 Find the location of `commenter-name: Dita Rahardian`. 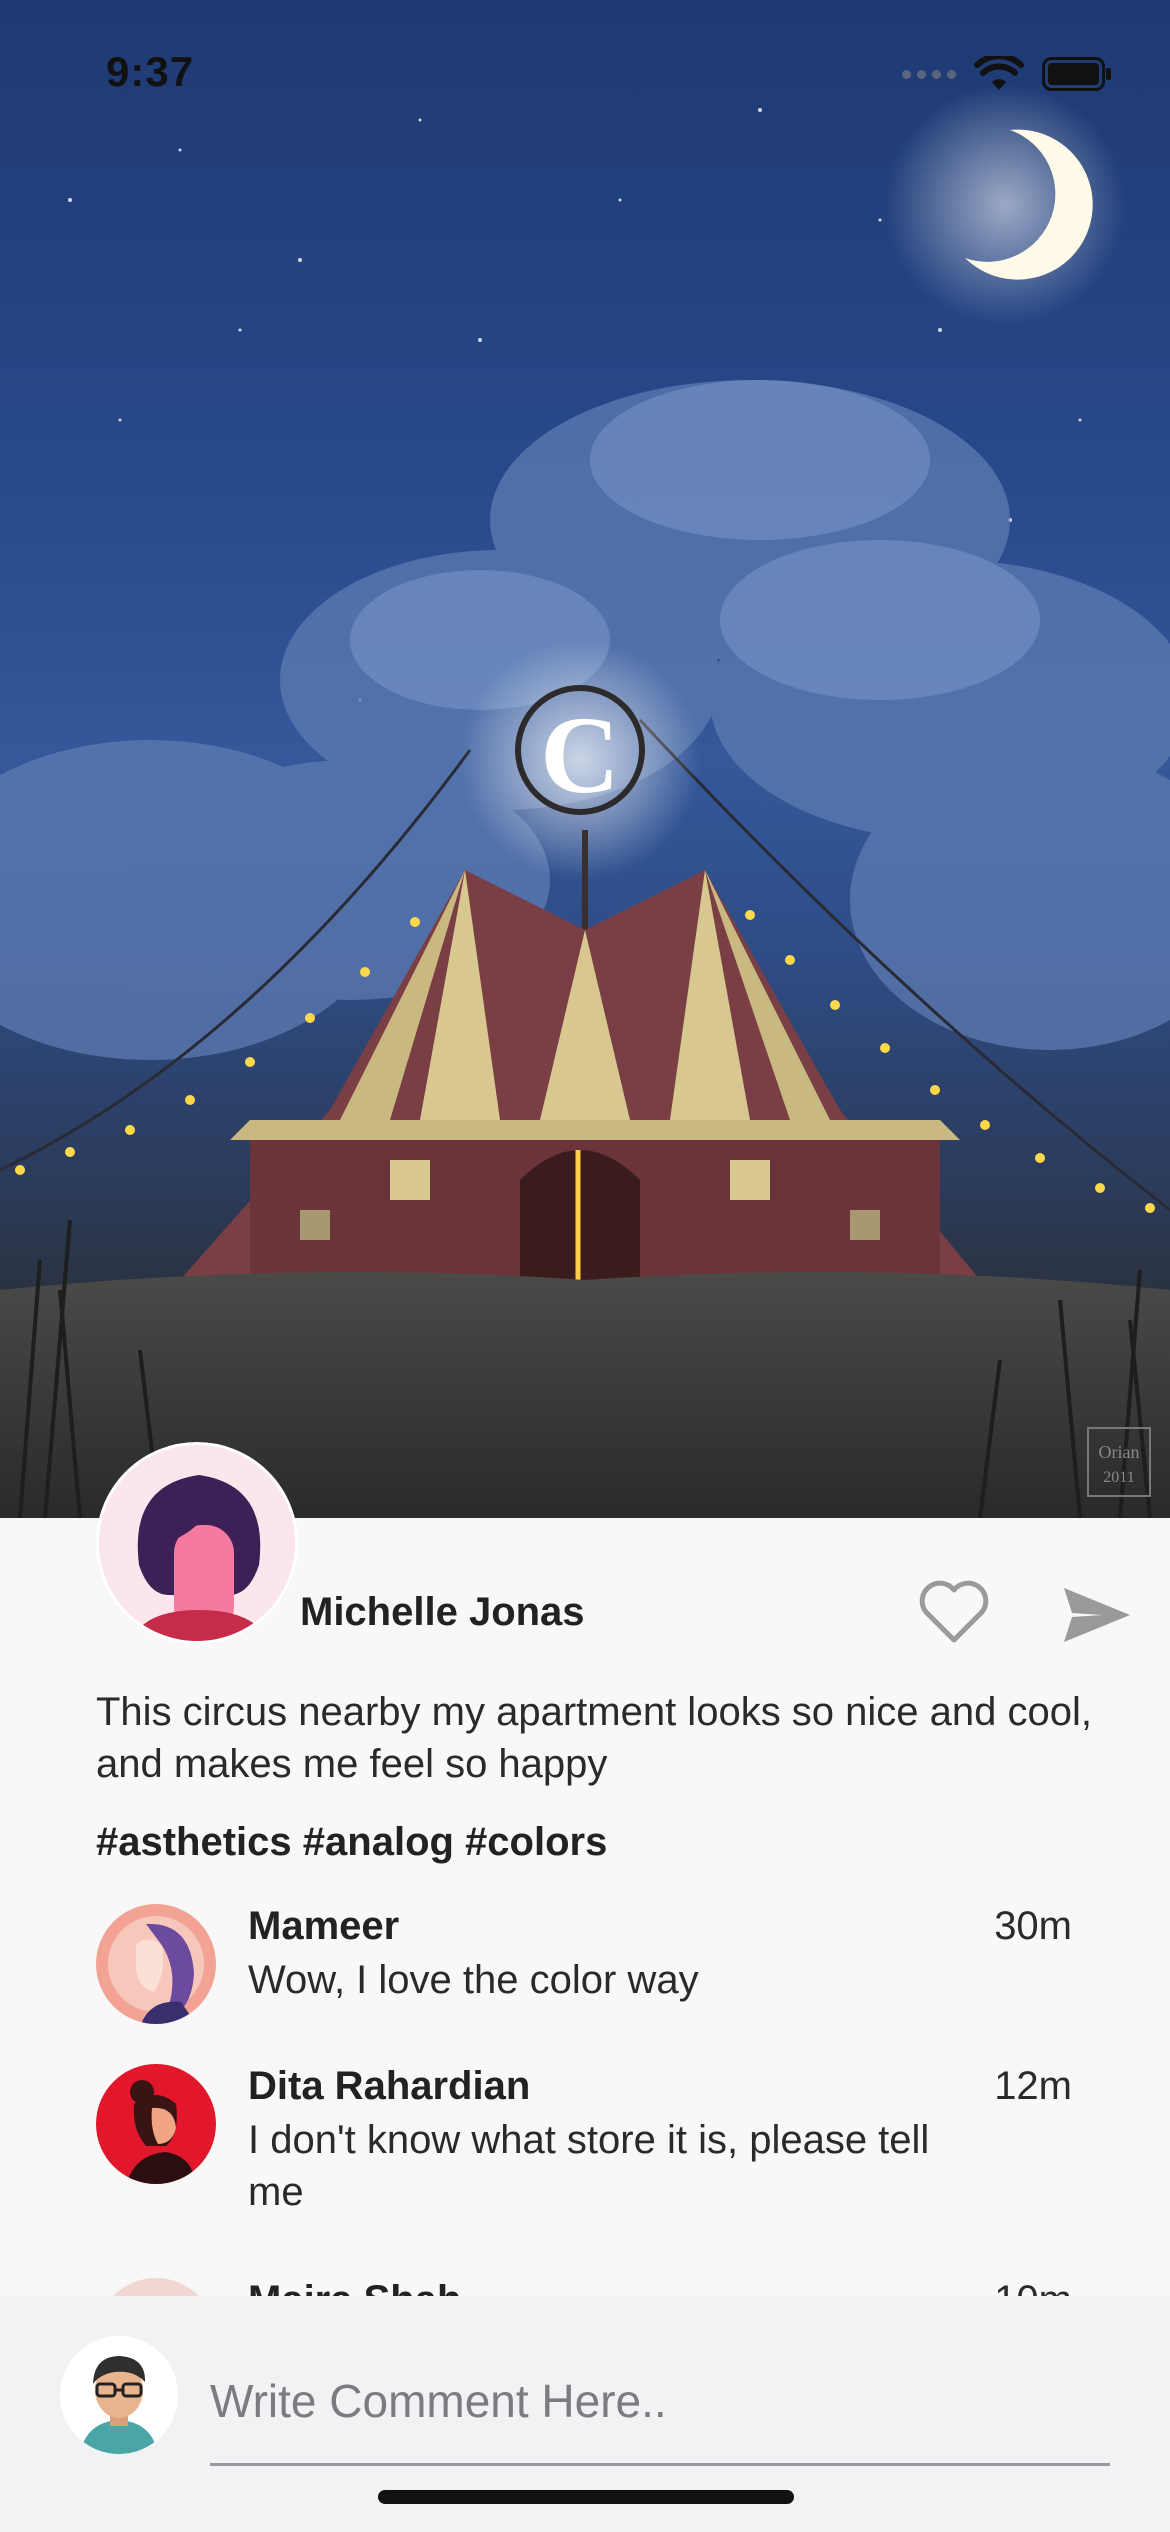

commenter-name: Dita Rahardian is located at coordinates (389, 2086).